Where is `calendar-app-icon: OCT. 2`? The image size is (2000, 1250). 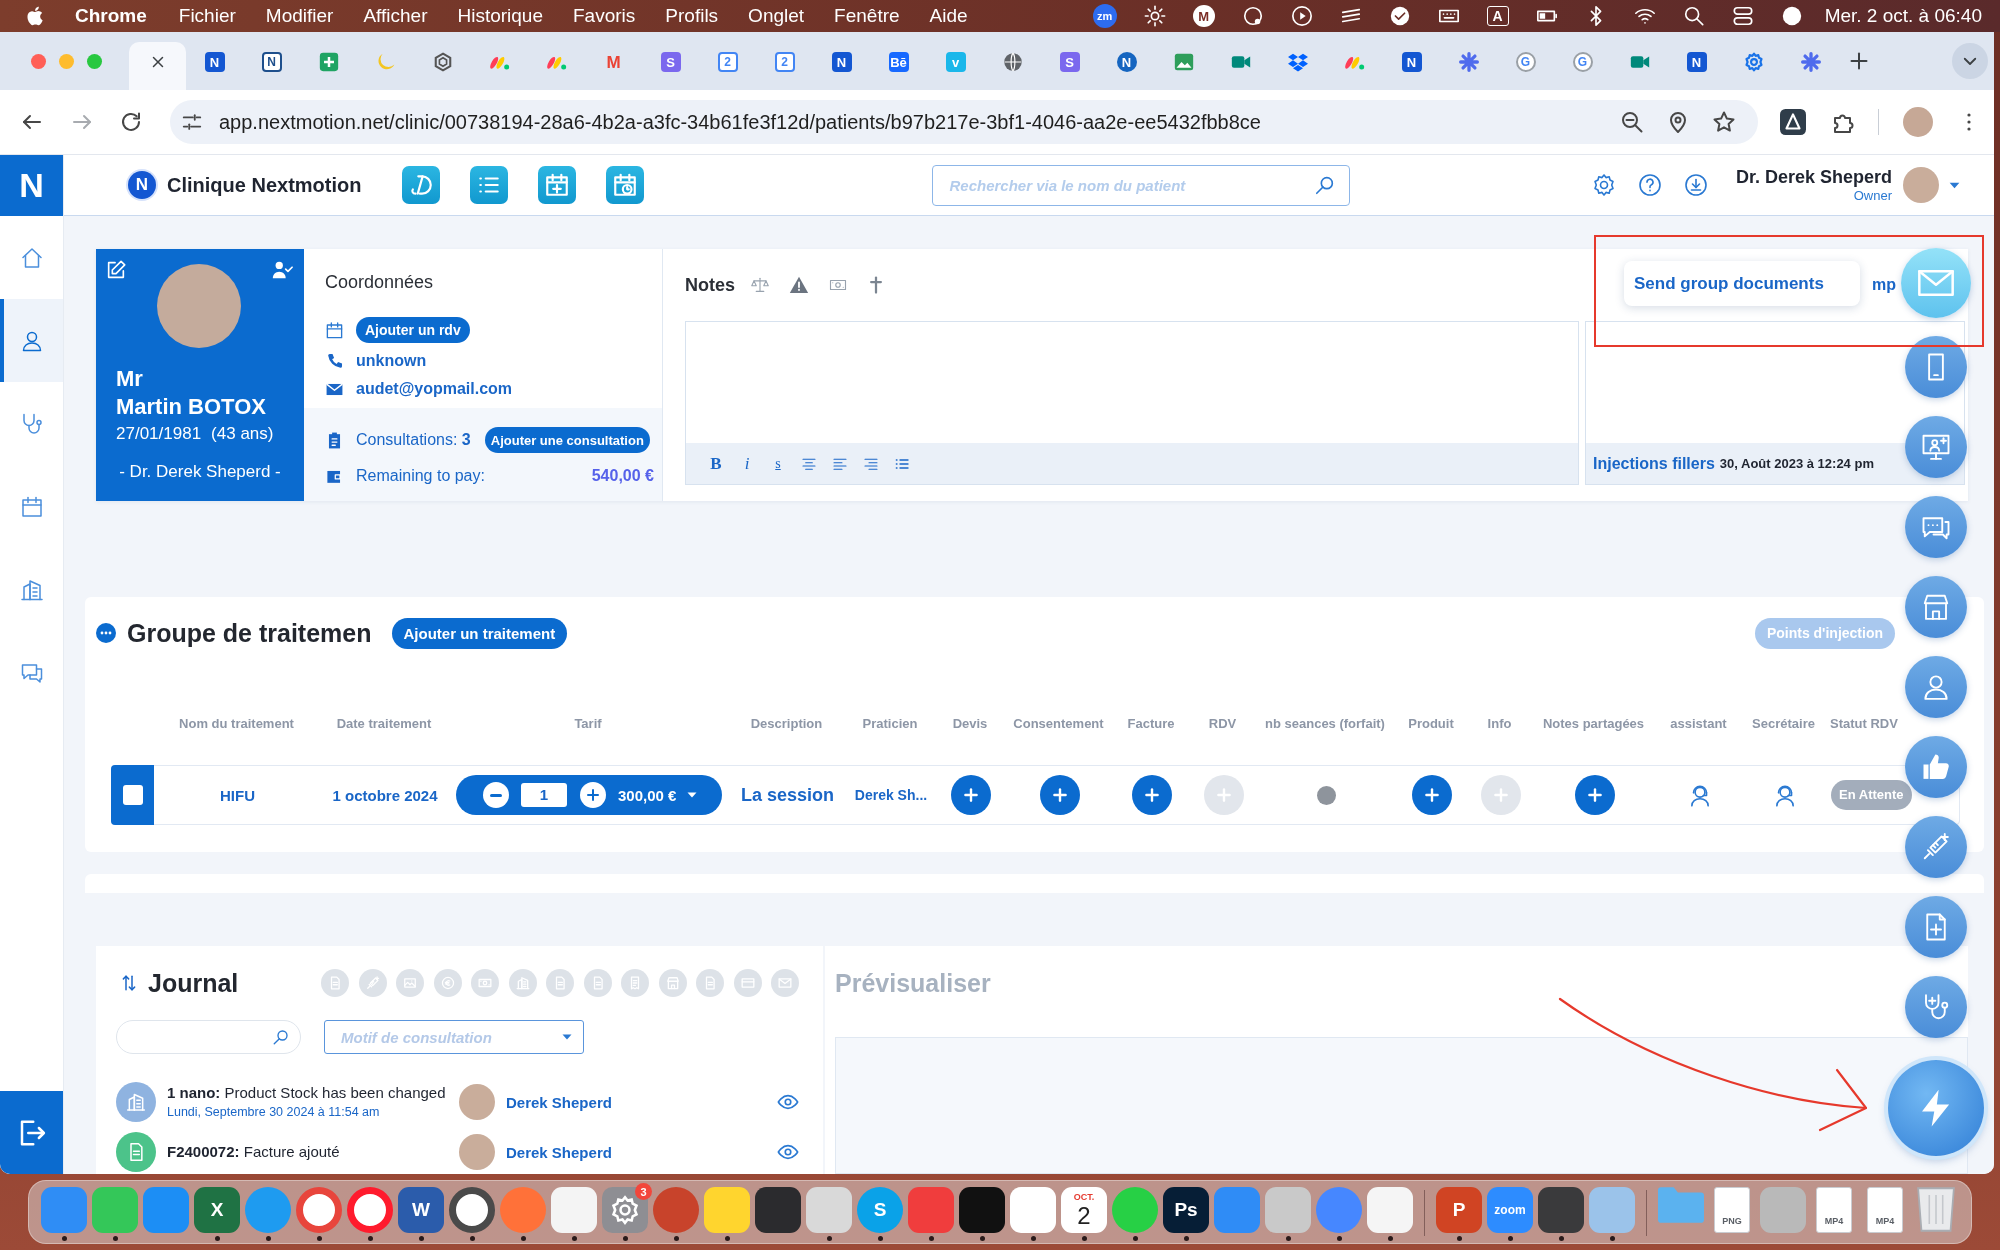
calendar-app-icon: OCT. 2 is located at coordinates (1084, 1210).